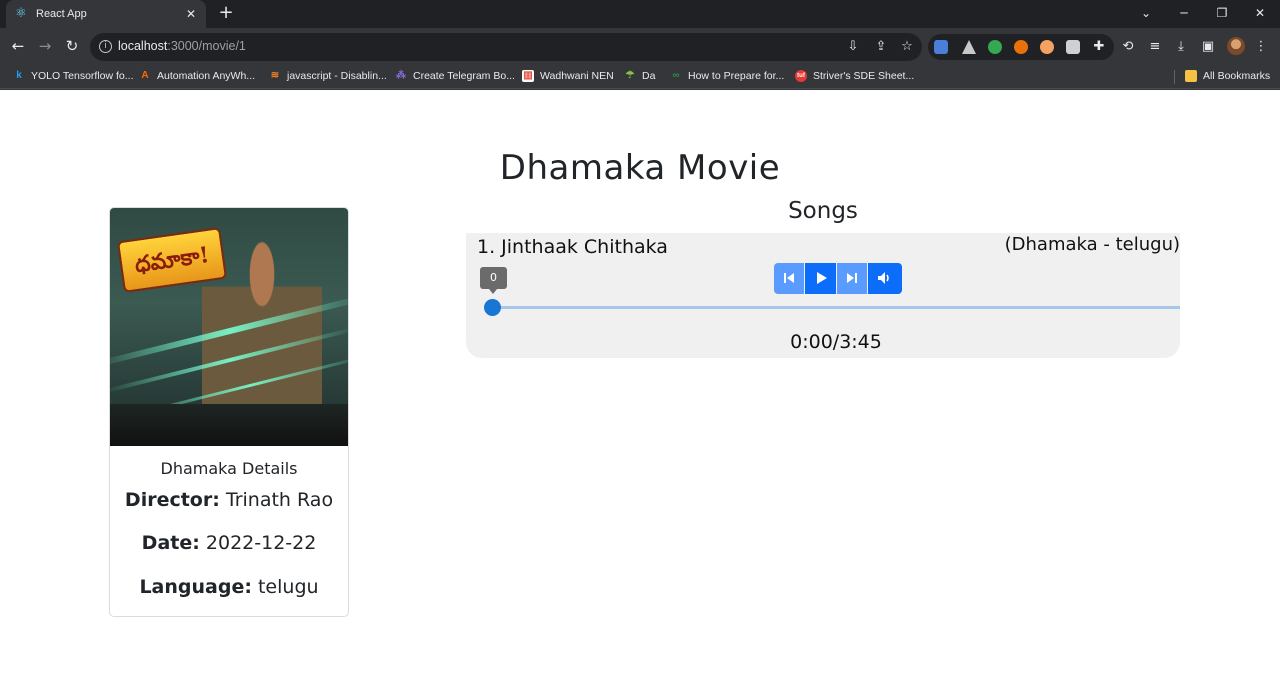  I want to click on director-line: Director: Trinath Rao, so click(229, 500).